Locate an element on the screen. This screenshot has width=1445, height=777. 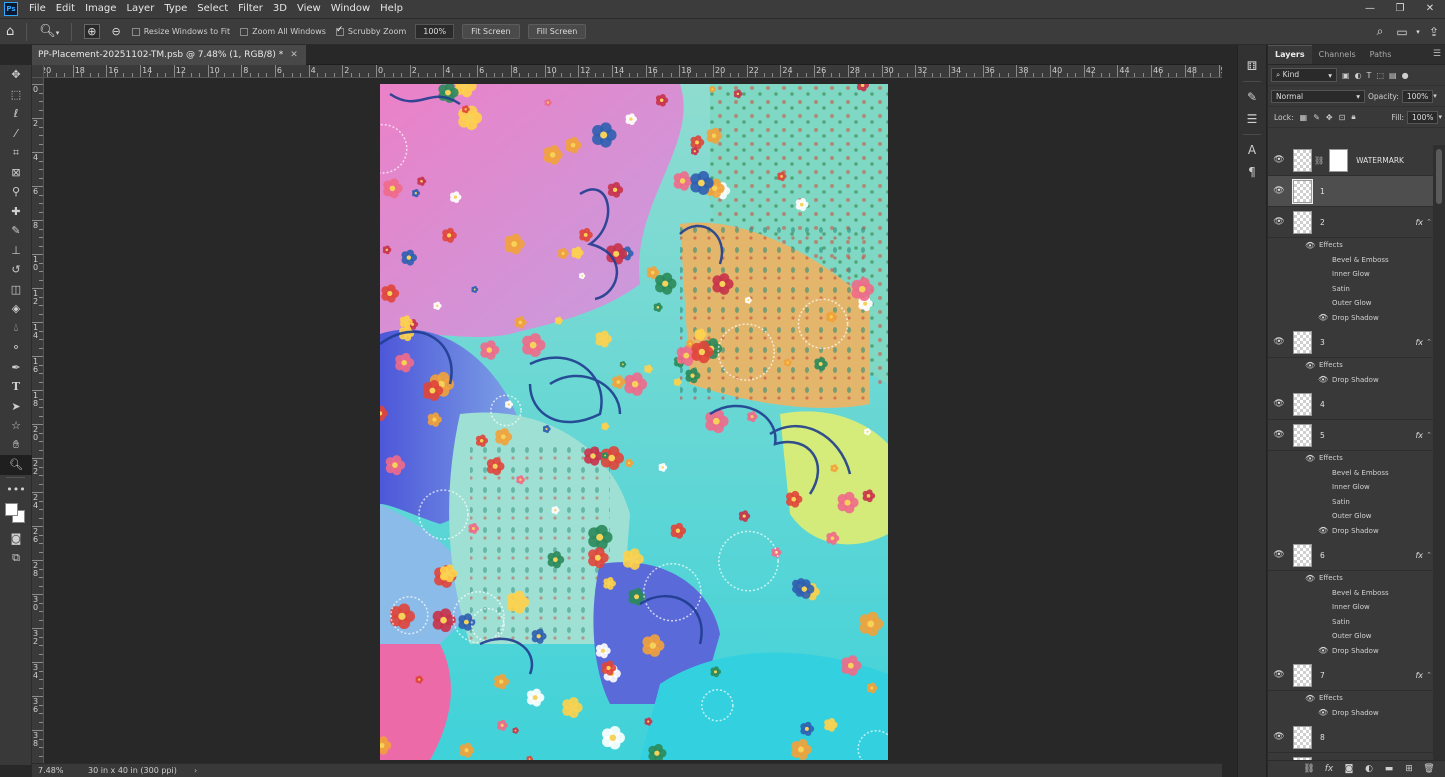
tab-paths: Paths is located at coordinates (1381, 55).